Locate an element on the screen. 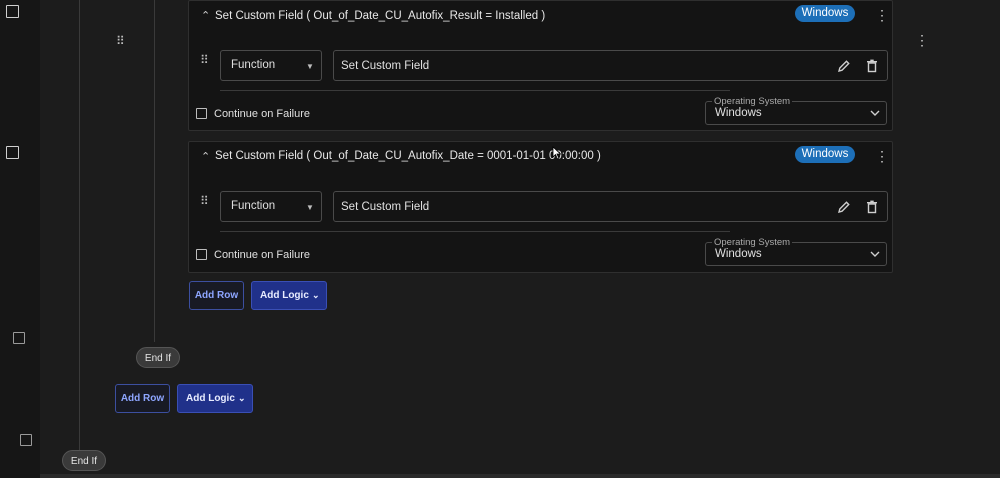  inner-branch-line is located at coordinates (154, 171).